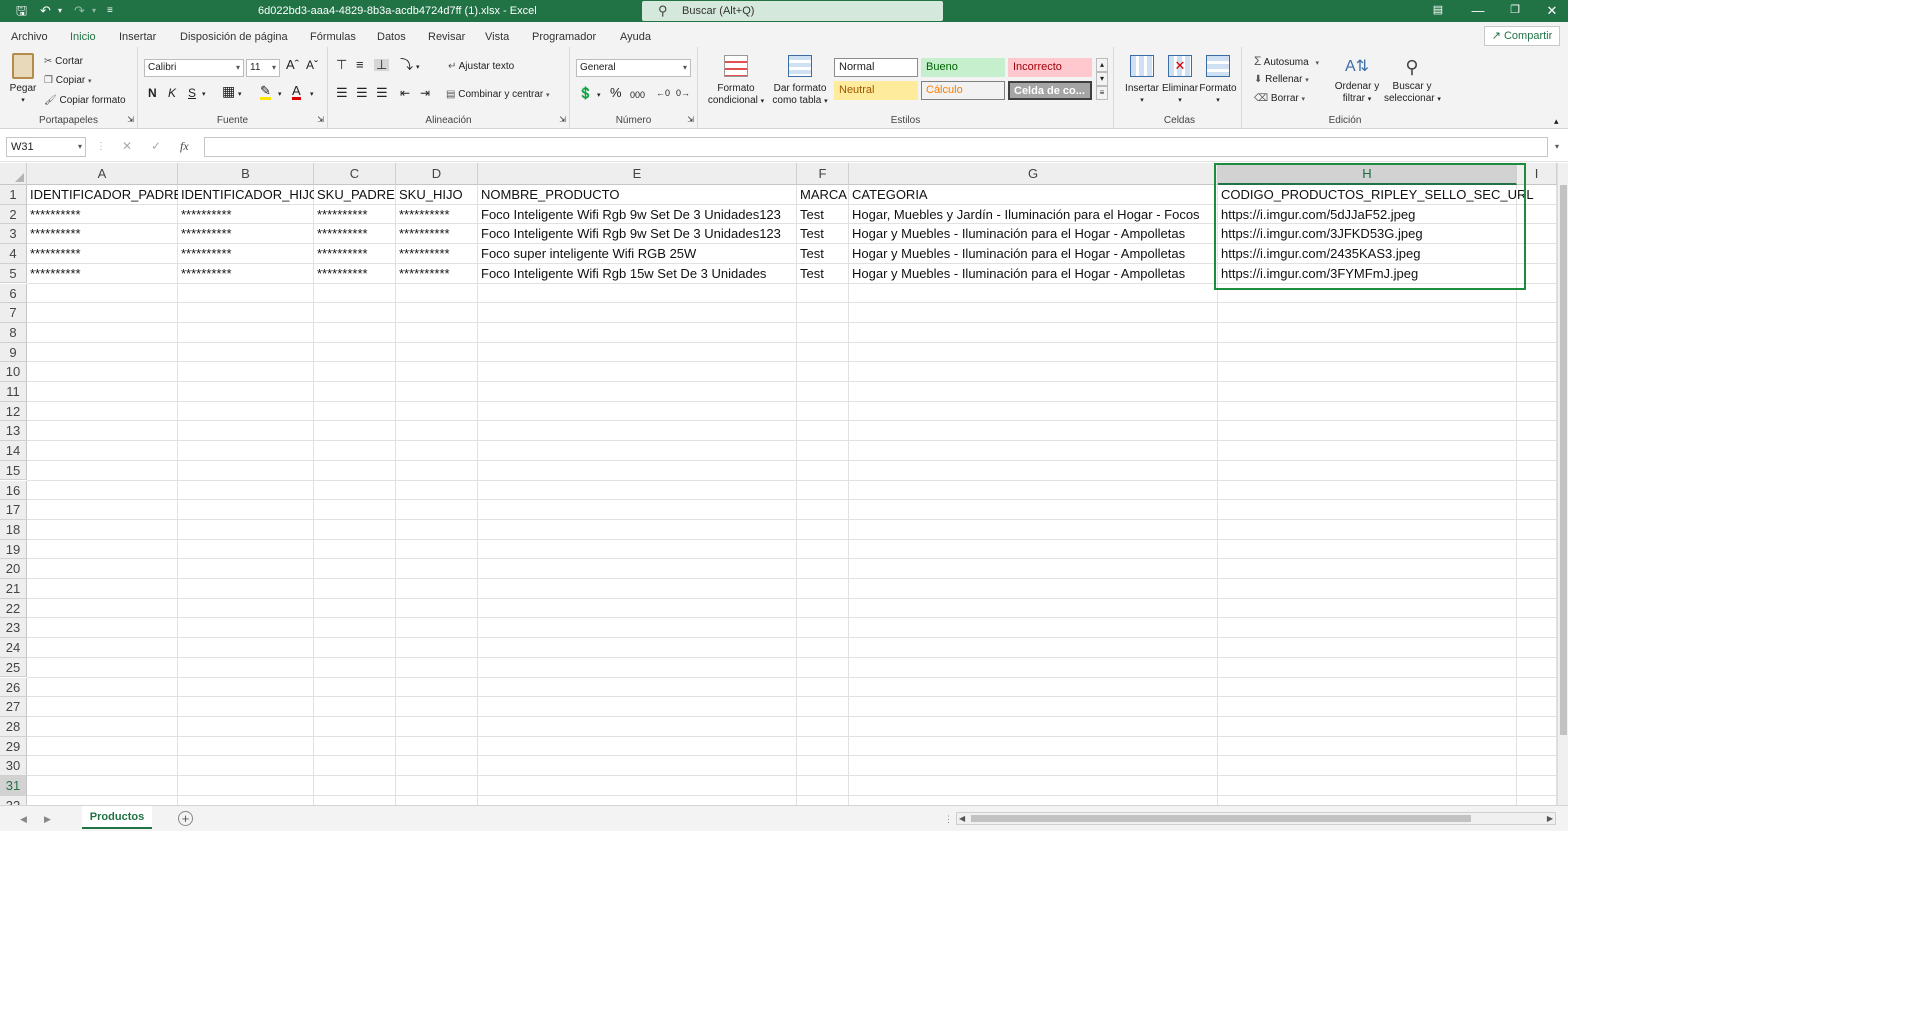  Describe the element at coordinates (312, 95) in the screenshot. I see `font-color-dropdown-icon: ▾` at that location.